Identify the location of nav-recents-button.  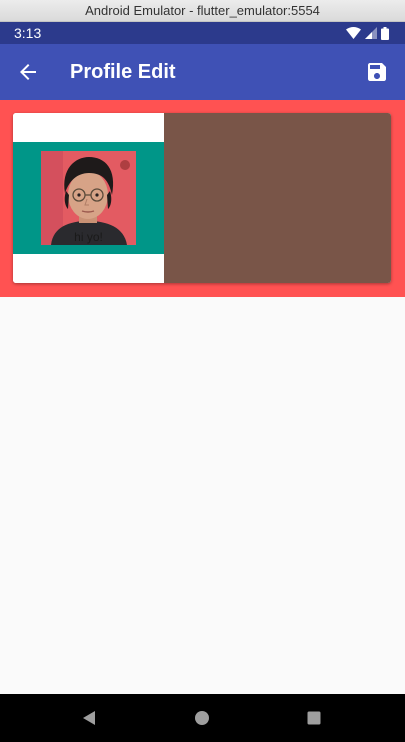
(314, 718).